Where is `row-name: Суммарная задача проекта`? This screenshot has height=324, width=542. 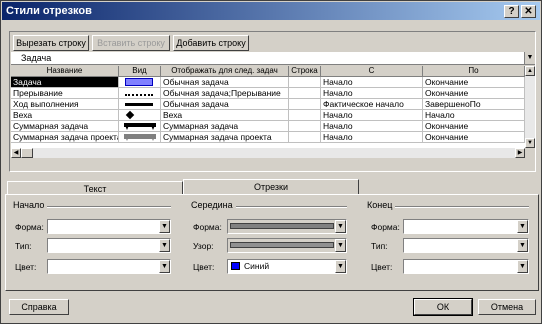
row-name: Суммарная задача проекта is located at coordinates (65, 137).